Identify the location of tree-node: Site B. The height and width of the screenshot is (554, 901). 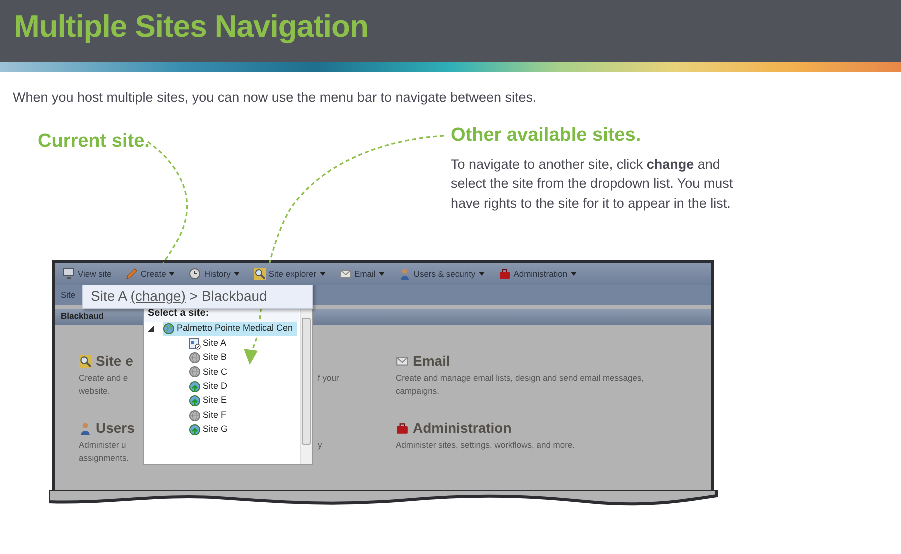
(214, 358).